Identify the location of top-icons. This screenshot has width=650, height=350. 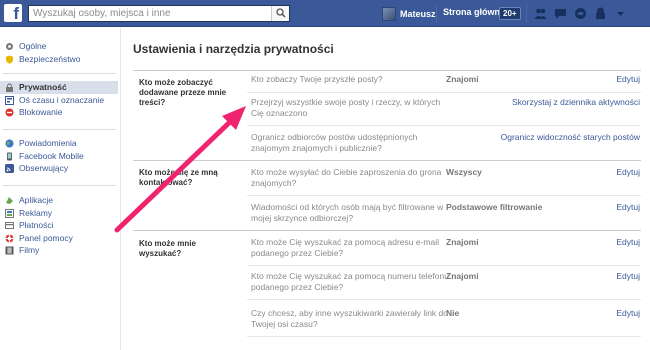
(580, 13).